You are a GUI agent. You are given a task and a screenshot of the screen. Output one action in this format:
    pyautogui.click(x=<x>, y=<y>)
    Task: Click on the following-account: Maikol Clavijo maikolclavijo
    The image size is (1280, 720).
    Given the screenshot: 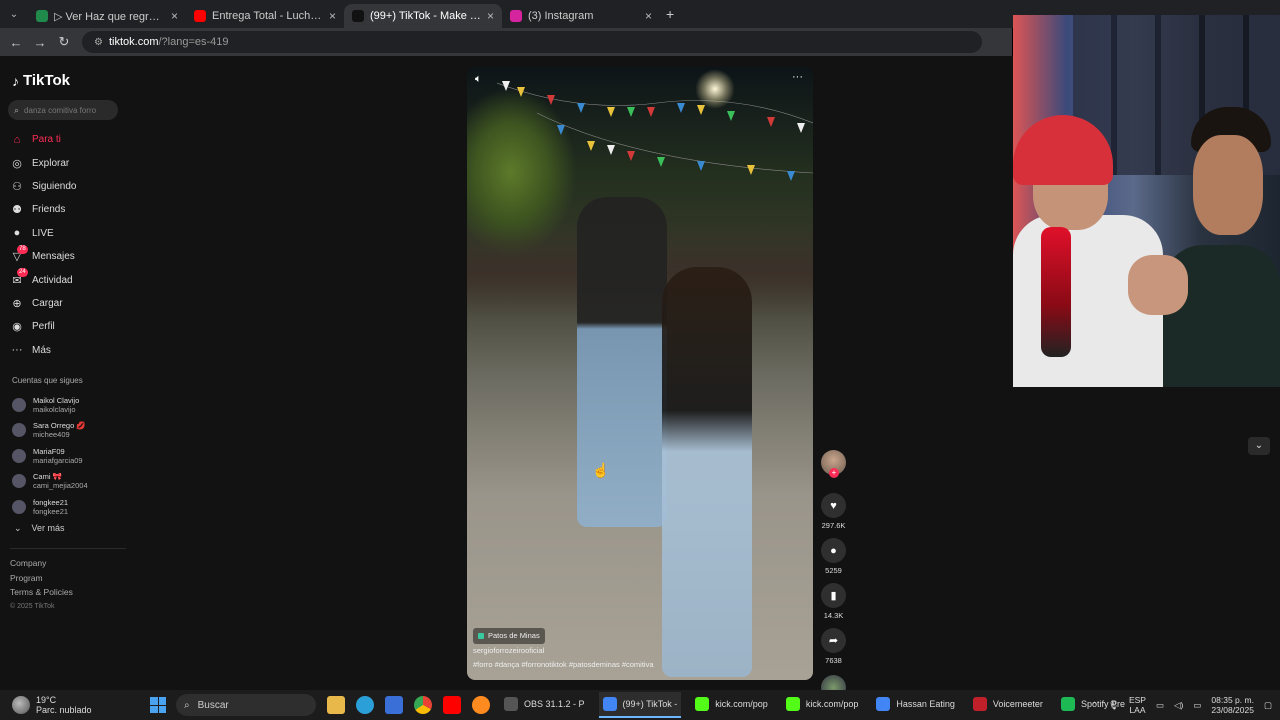 What is the action you would take?
    pyautogui.click(x=50, y=405)
    